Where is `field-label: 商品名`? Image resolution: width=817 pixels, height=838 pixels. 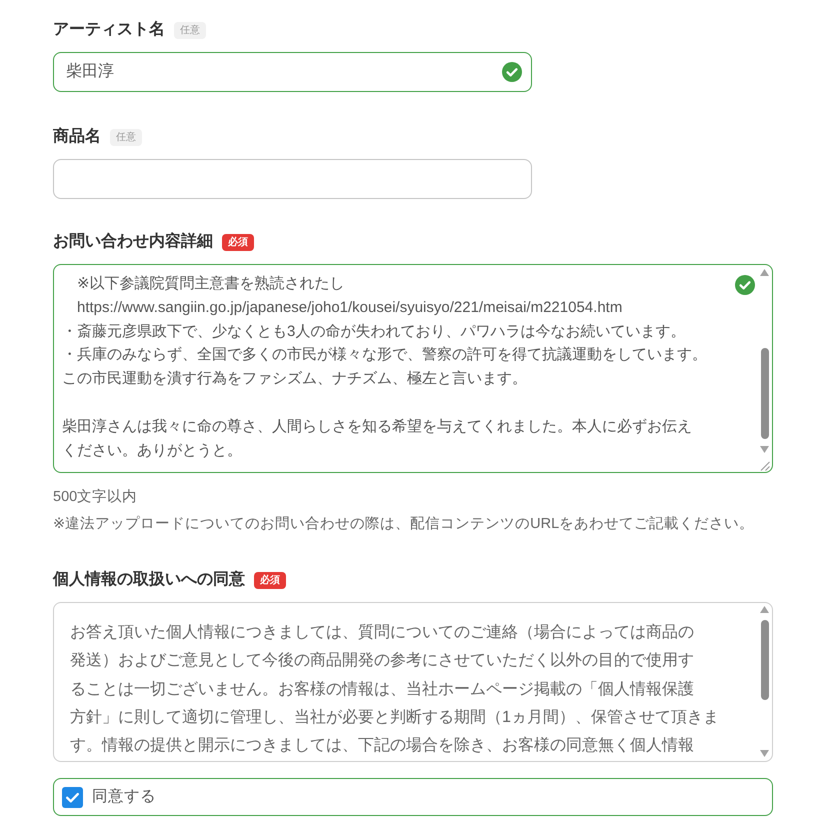 field-label: 商品名 is located at coordinates (77, 136).